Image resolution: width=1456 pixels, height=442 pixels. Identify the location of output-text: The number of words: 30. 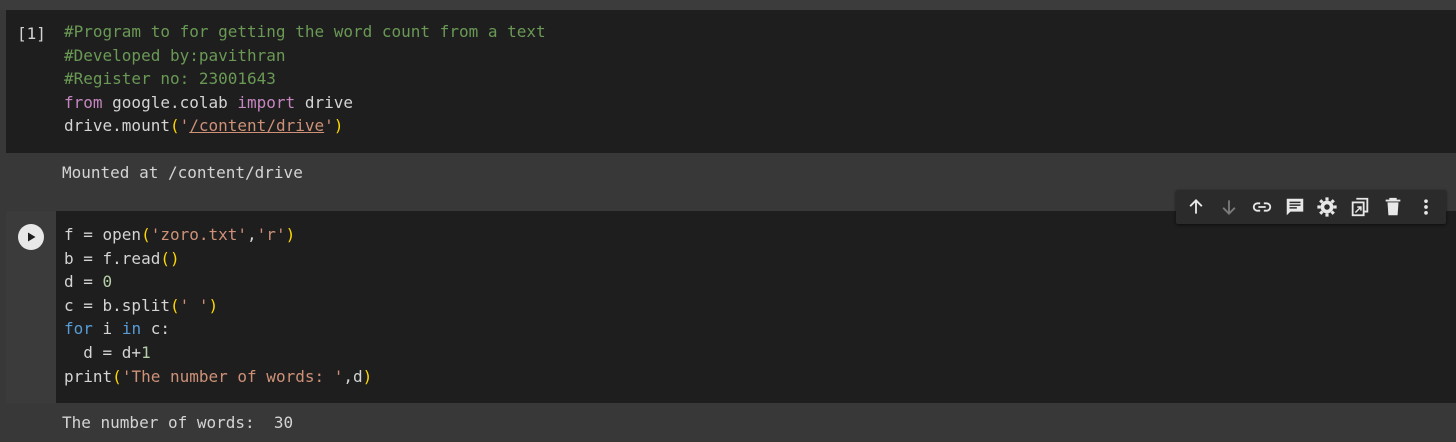
(178, 422).